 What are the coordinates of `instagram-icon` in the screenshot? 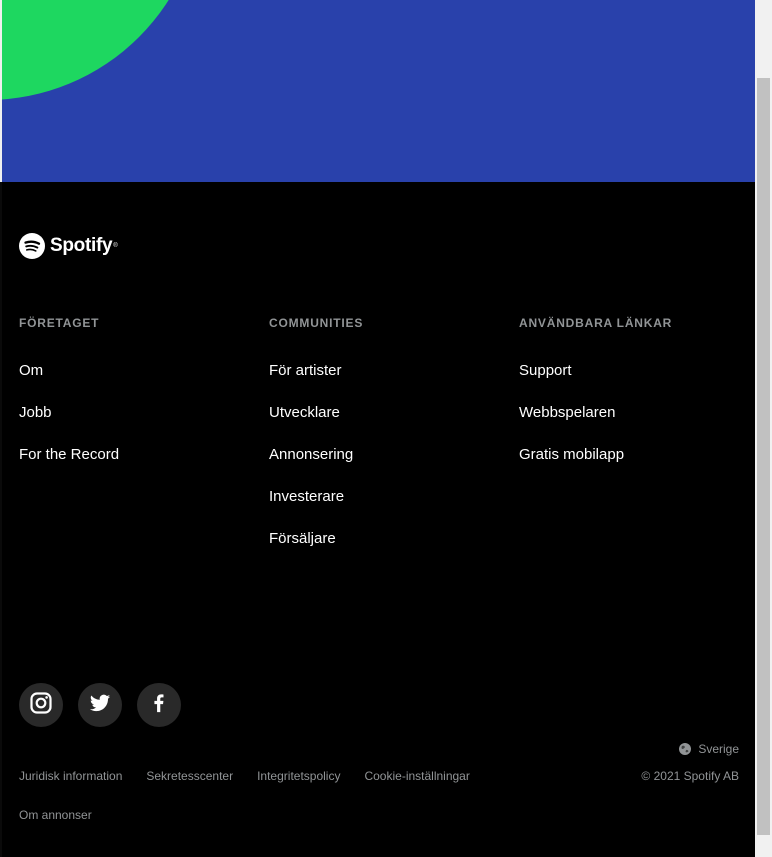 It's located at (41, 705).